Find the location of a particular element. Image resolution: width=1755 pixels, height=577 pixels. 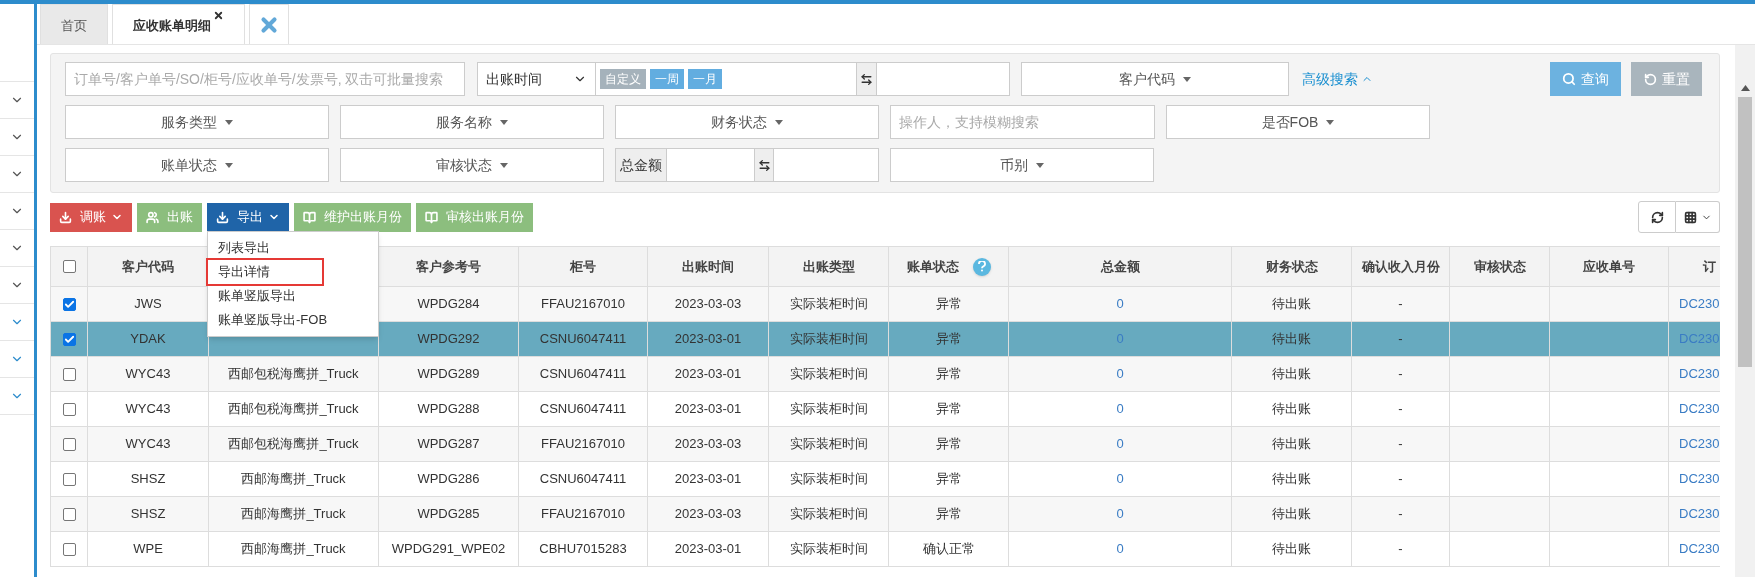

toolbar-button: 导出 is located at coordinates (248, 217).